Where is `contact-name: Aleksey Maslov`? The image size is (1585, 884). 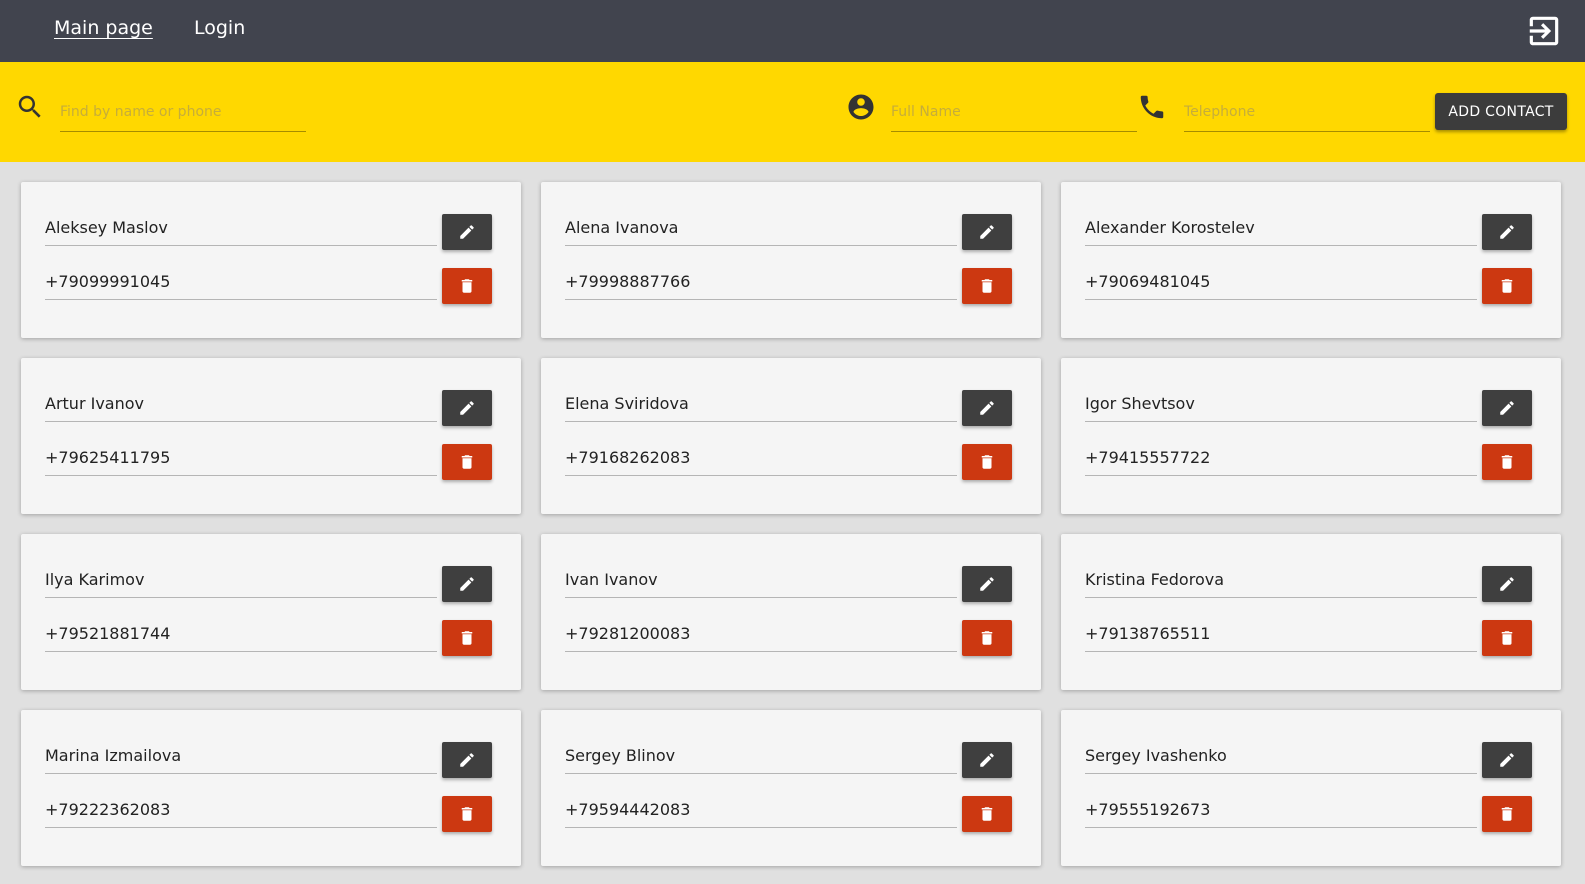 contact-name: Aleksey Maslov is located at coordinates (241, 228).